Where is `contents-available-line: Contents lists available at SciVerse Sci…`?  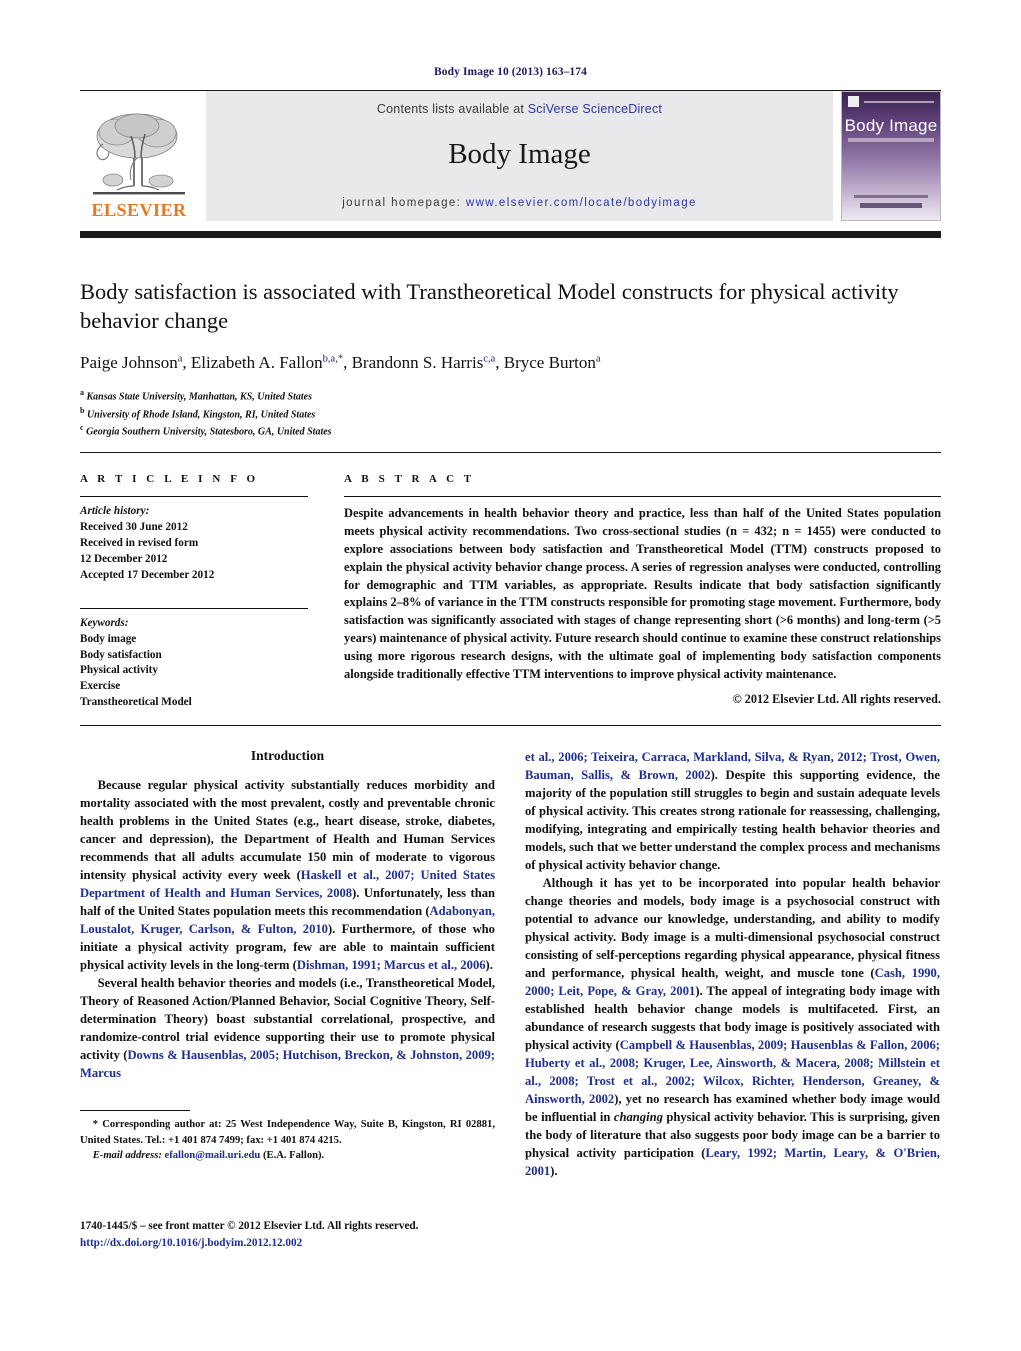 contents-available-line: Contents lists available at SciVerse Sci… is located at coordinates (519, 109).